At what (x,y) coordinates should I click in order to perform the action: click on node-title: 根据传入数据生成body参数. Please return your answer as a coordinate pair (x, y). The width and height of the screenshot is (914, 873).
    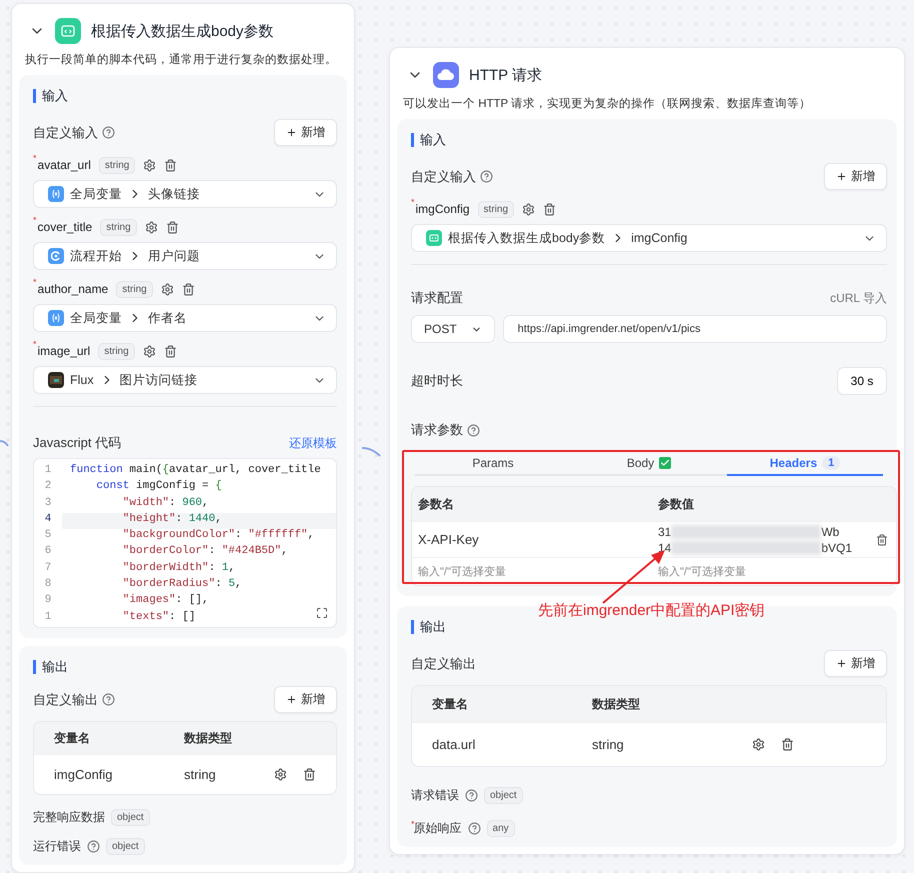
    Looking at the image, I should click on (182, 31).